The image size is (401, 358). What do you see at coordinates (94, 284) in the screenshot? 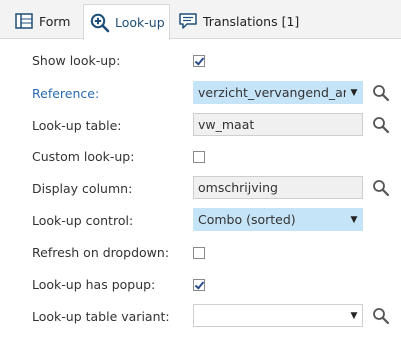
I see `lookup-has-popup-label: Look-up has popup:` at bounding box center [94, 284].